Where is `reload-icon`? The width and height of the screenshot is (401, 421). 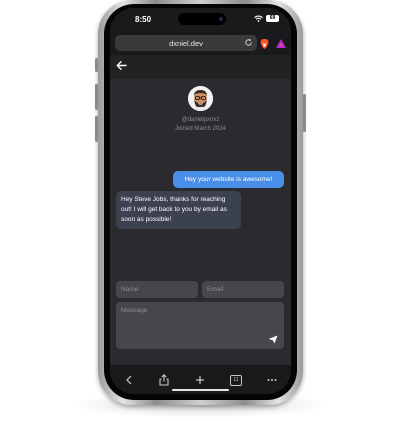
reload-icon is located at coordinates (248, 42).